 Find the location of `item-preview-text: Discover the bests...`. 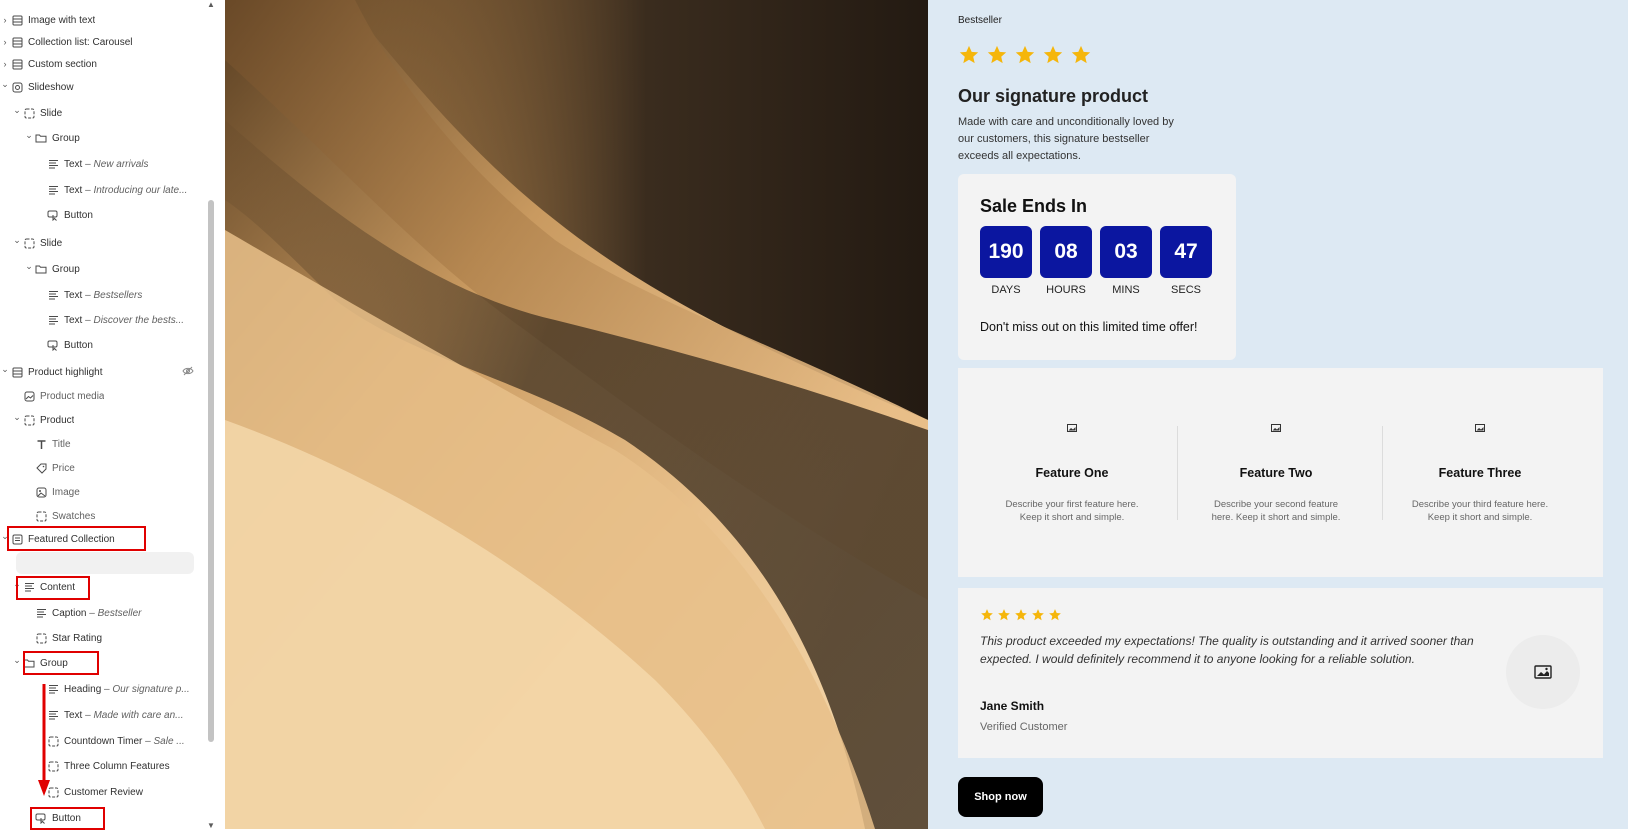

item-preview-text: Discover the bests... is located at coordinates (139, 320).